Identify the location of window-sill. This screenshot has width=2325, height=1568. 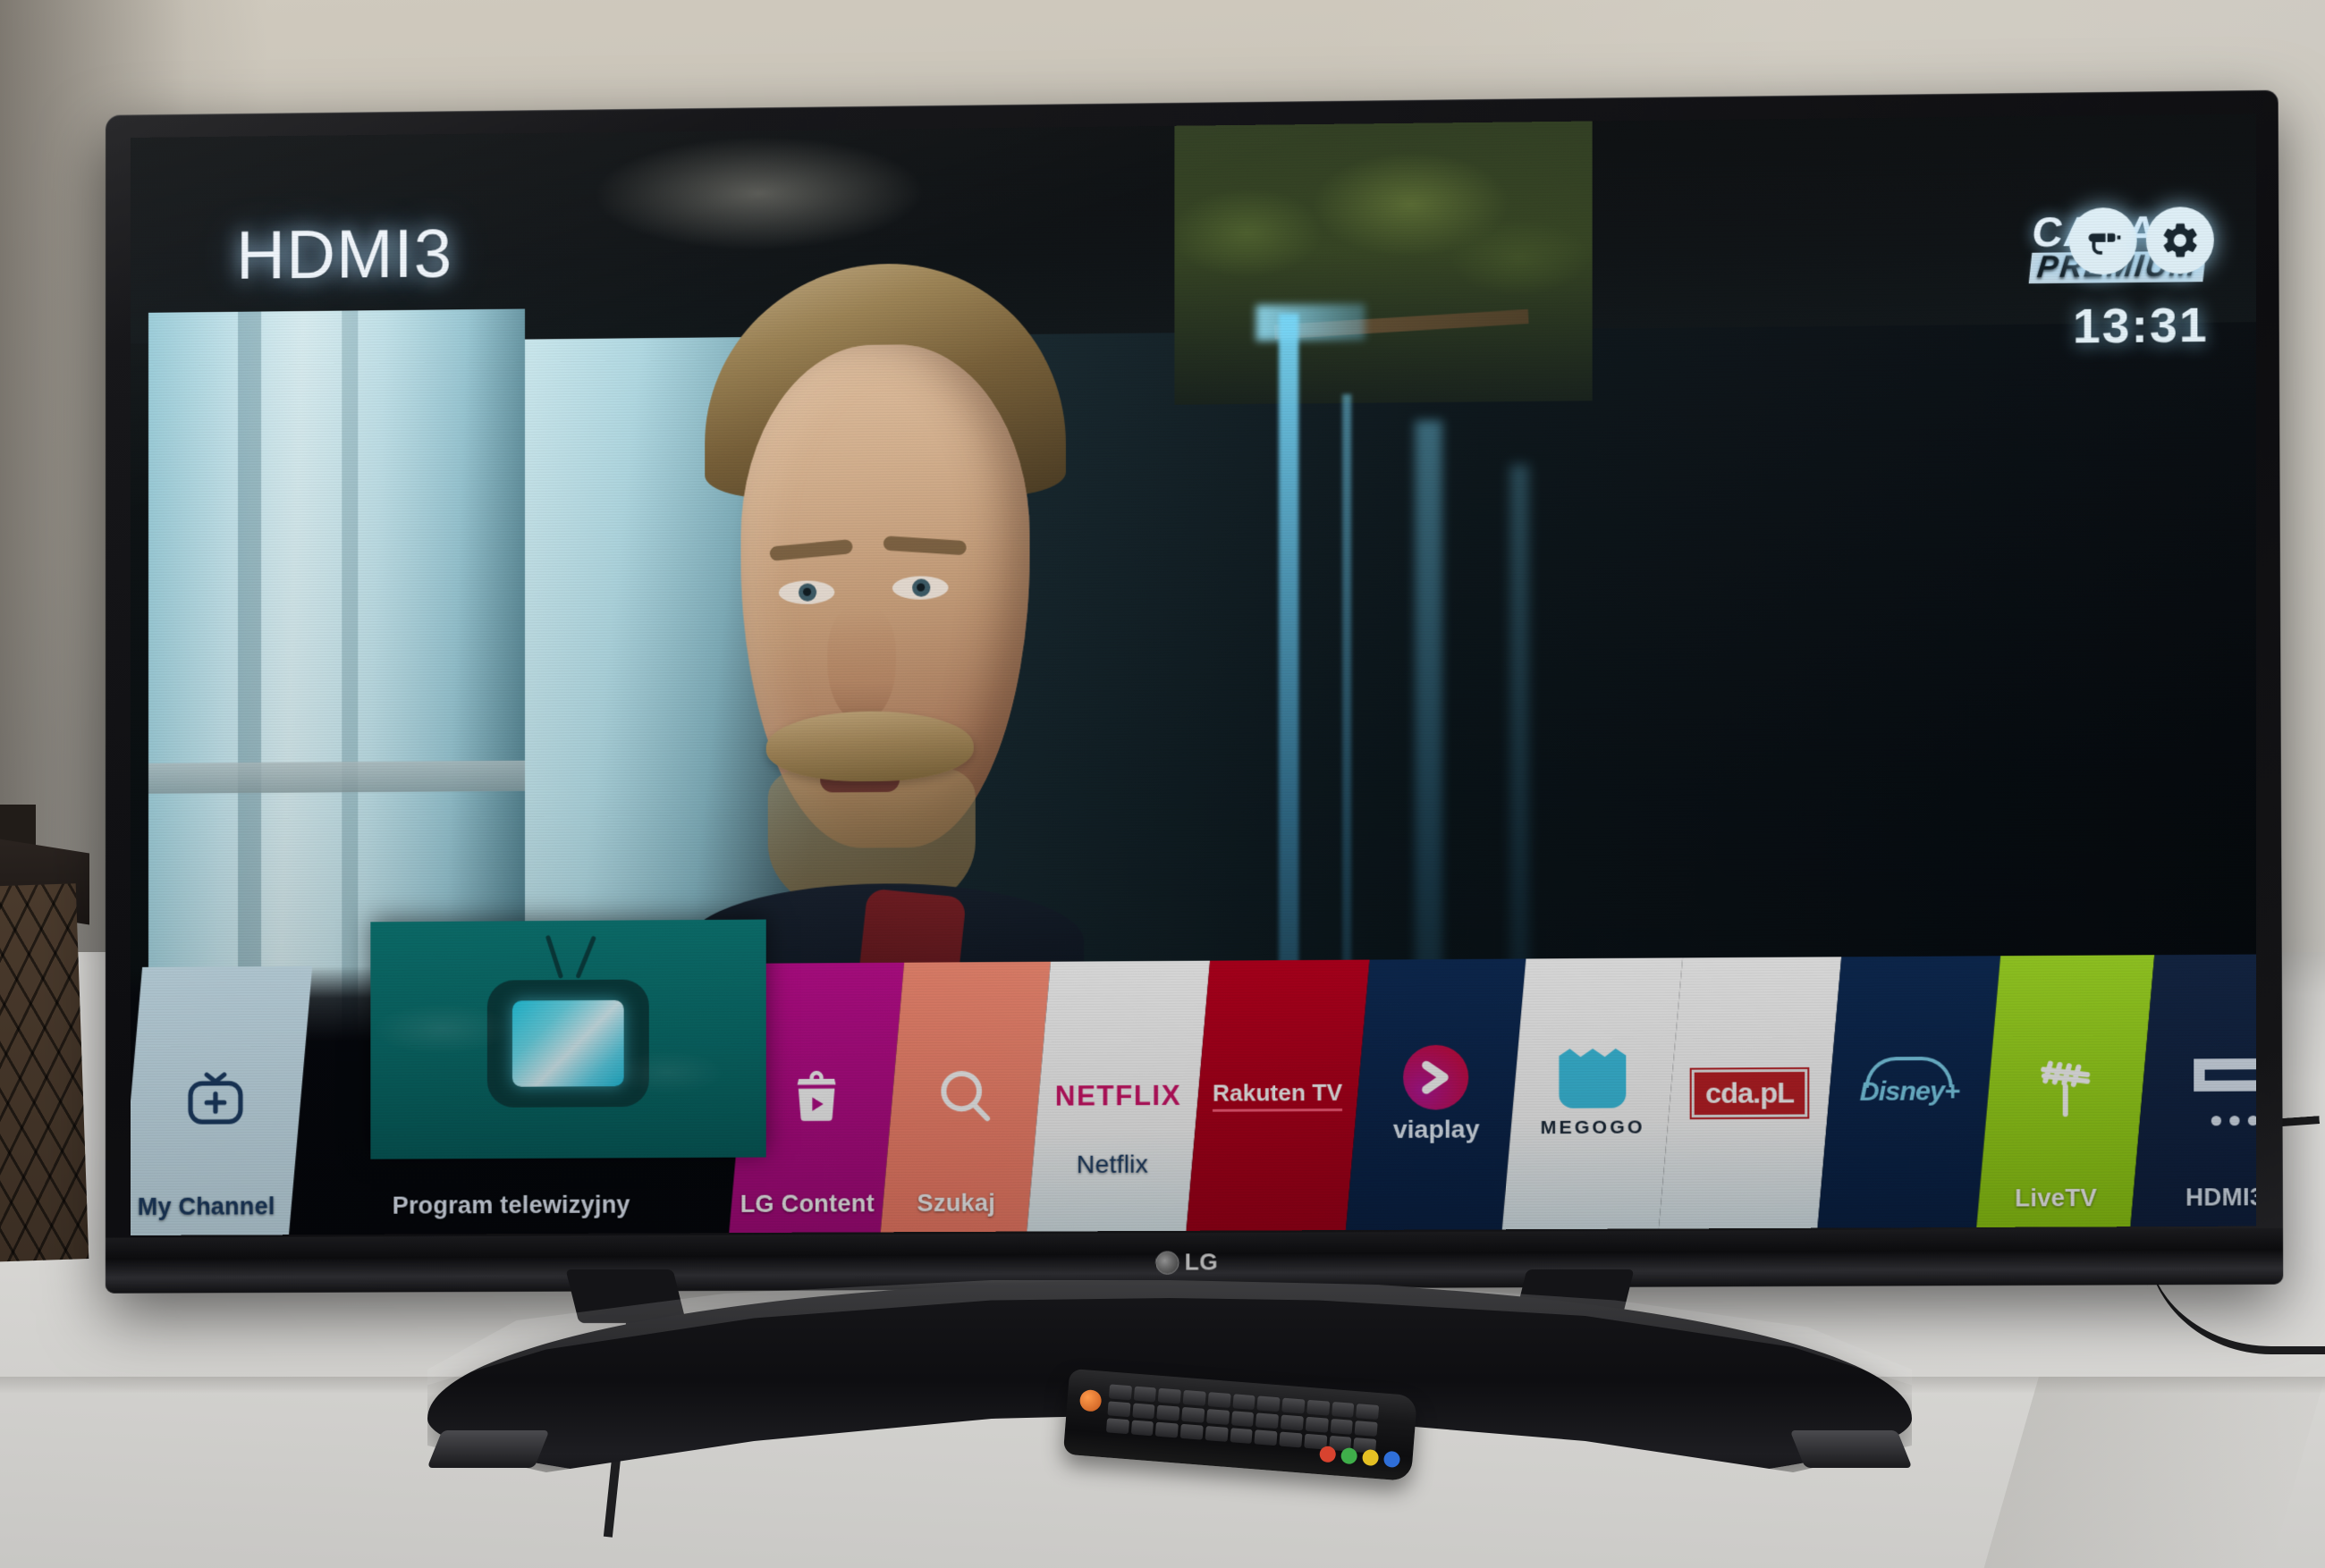
(337, 777).